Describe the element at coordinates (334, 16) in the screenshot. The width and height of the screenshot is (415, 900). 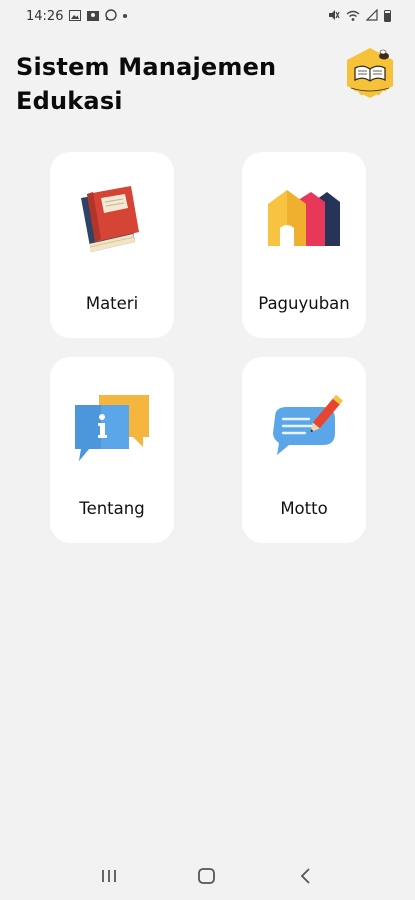
I see `mute-icon` at that location.